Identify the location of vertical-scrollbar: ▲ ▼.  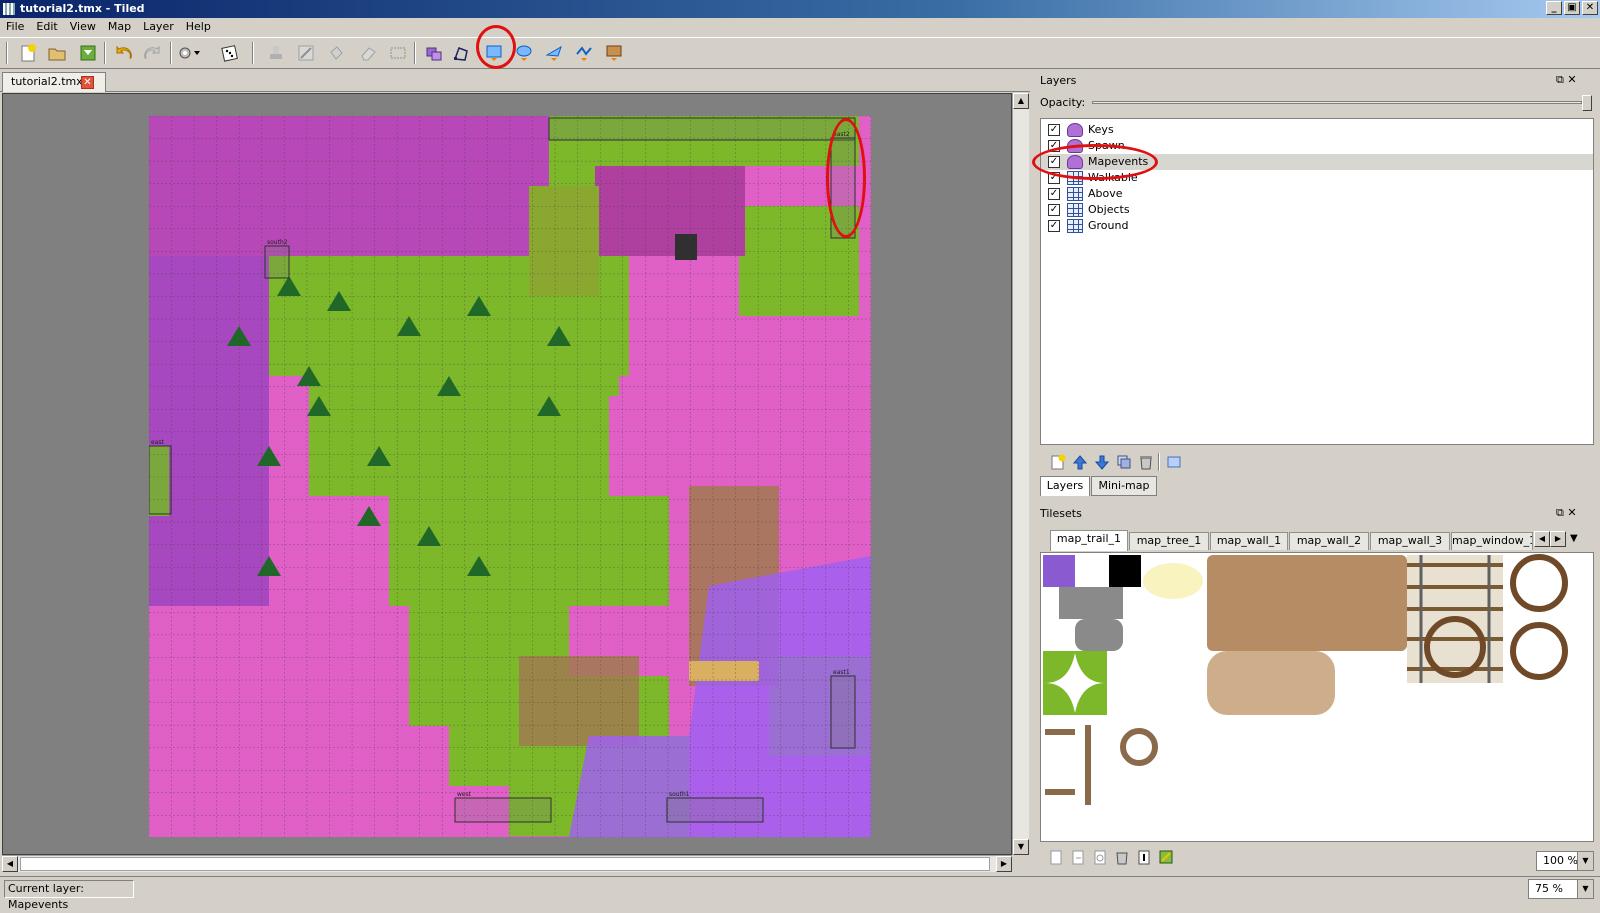
(1020, 474).